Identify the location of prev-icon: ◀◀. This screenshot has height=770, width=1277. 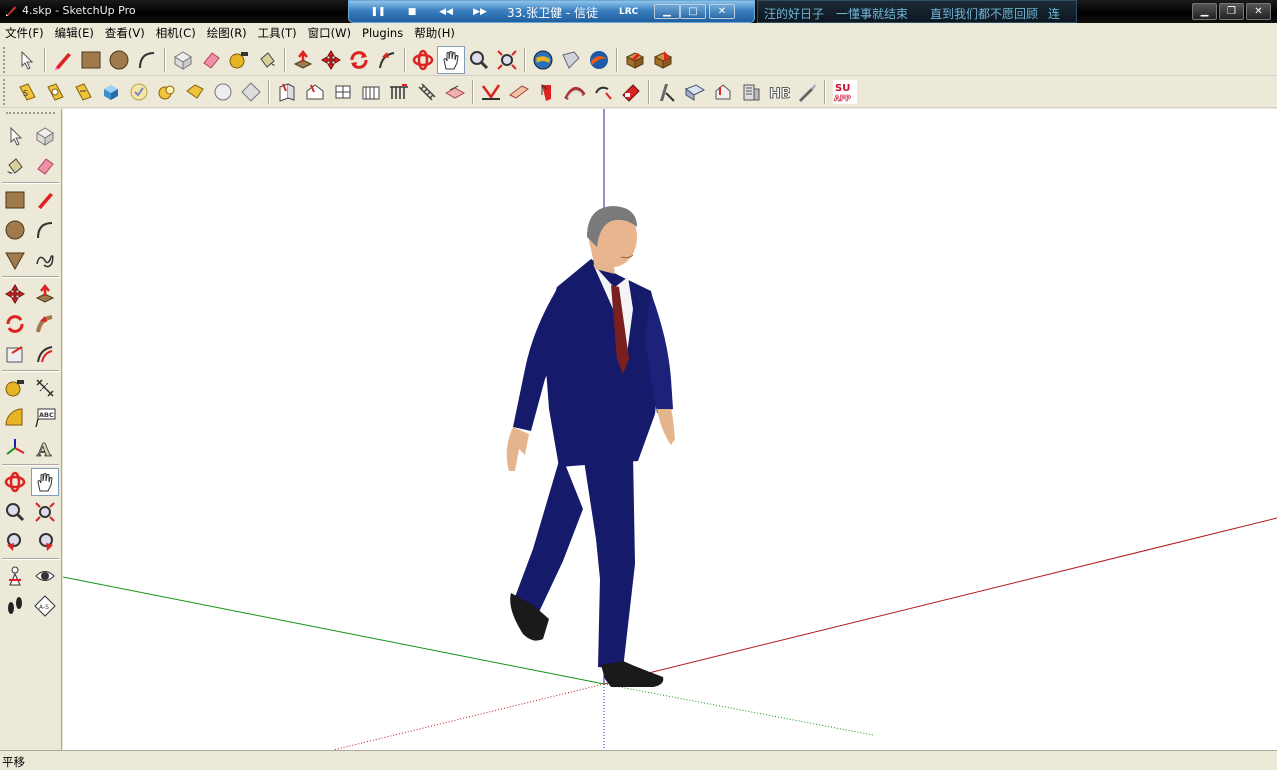
(446, 12).